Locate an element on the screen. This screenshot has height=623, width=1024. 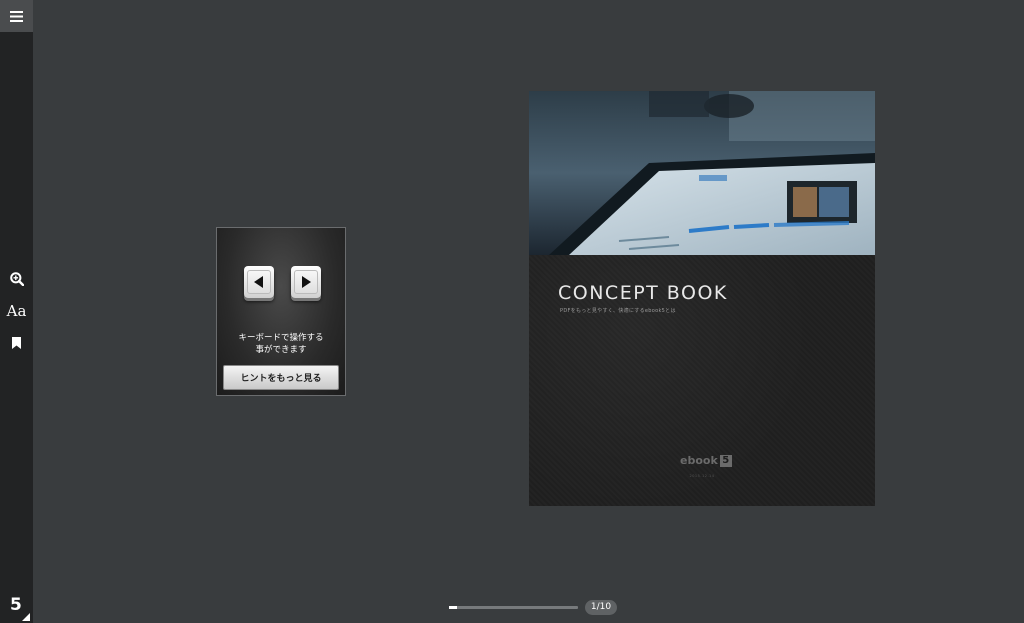
brand-logo: 5 is located at coordinates (21, 609).